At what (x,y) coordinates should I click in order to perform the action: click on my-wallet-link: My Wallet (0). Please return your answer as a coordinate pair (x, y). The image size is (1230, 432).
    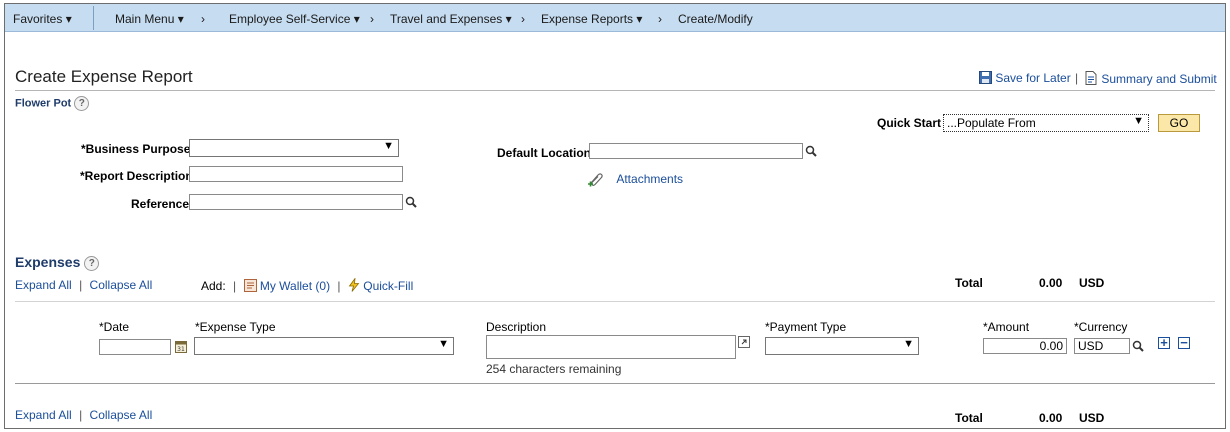
    Looking at the image, I should click on (288, 286).